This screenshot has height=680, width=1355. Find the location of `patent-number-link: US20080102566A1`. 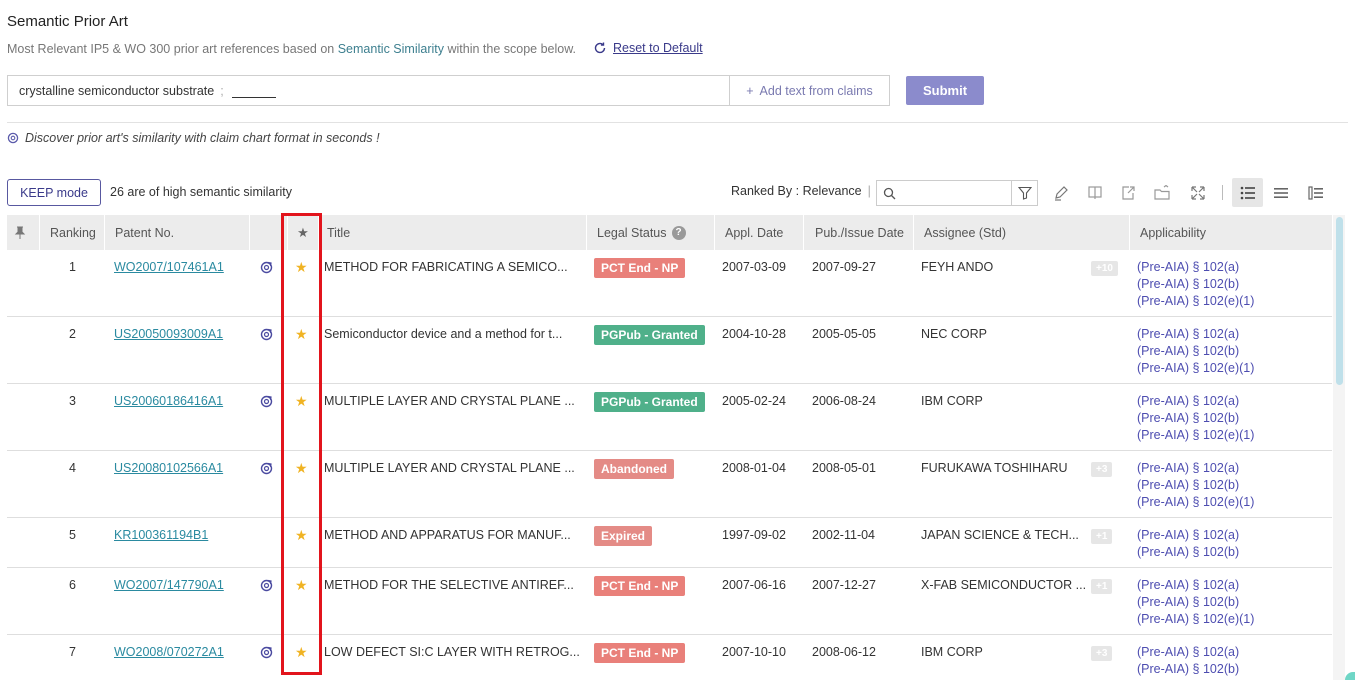

patent-number-link: US20080102566A1 is located at coordinates (168, 468).